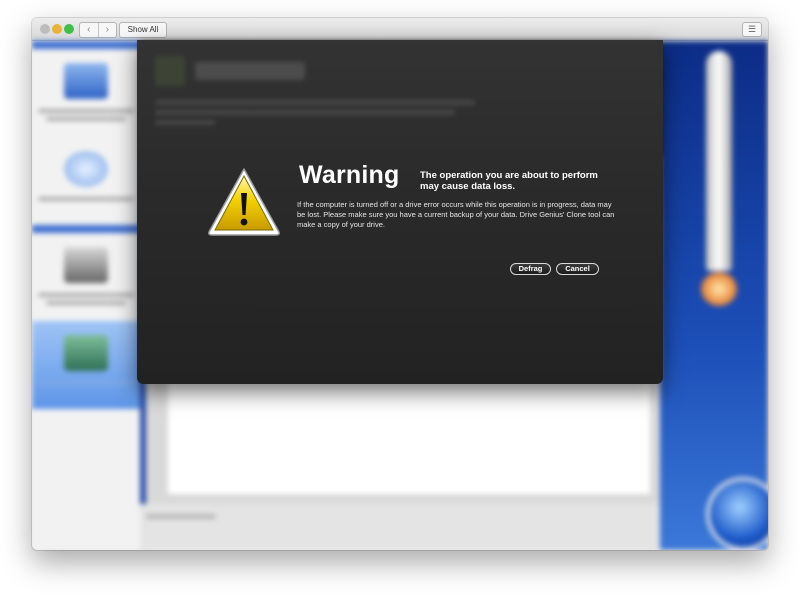 The height and width of the screenshot is (597, 800). Describe the element at coordinates (250, 71) in the screenshot. I see `blurred-title` at that location.